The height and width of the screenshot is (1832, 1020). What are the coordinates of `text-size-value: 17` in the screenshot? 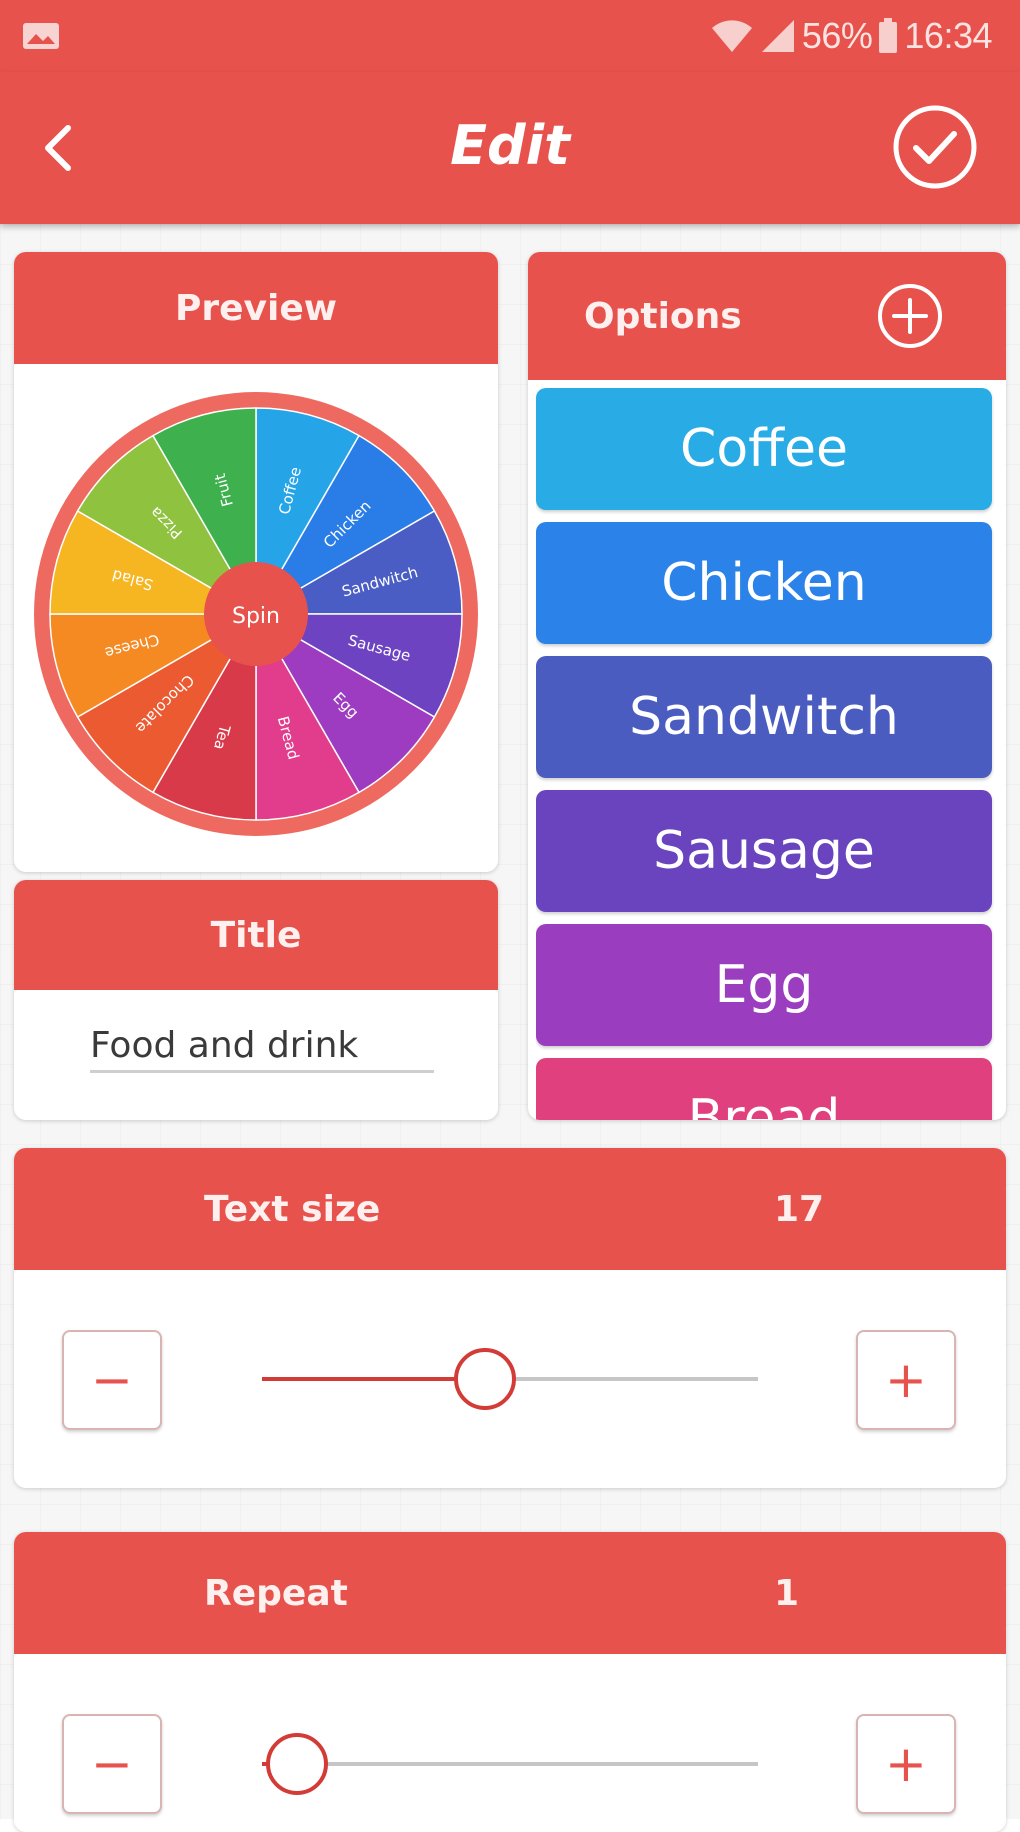 It's located at (799, 1209).